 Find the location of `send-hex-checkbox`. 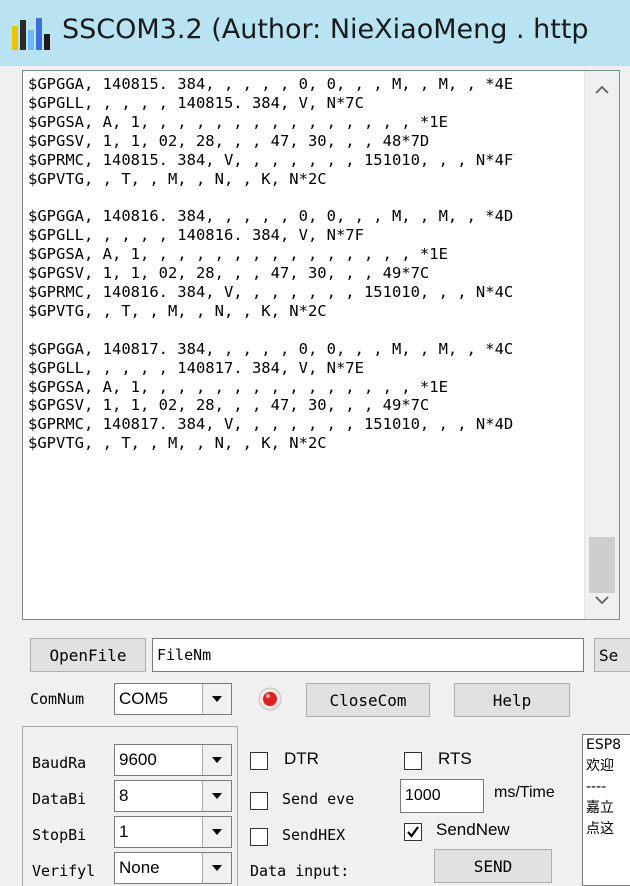

send-hex-checkbox is located at coordinates (259, 837).